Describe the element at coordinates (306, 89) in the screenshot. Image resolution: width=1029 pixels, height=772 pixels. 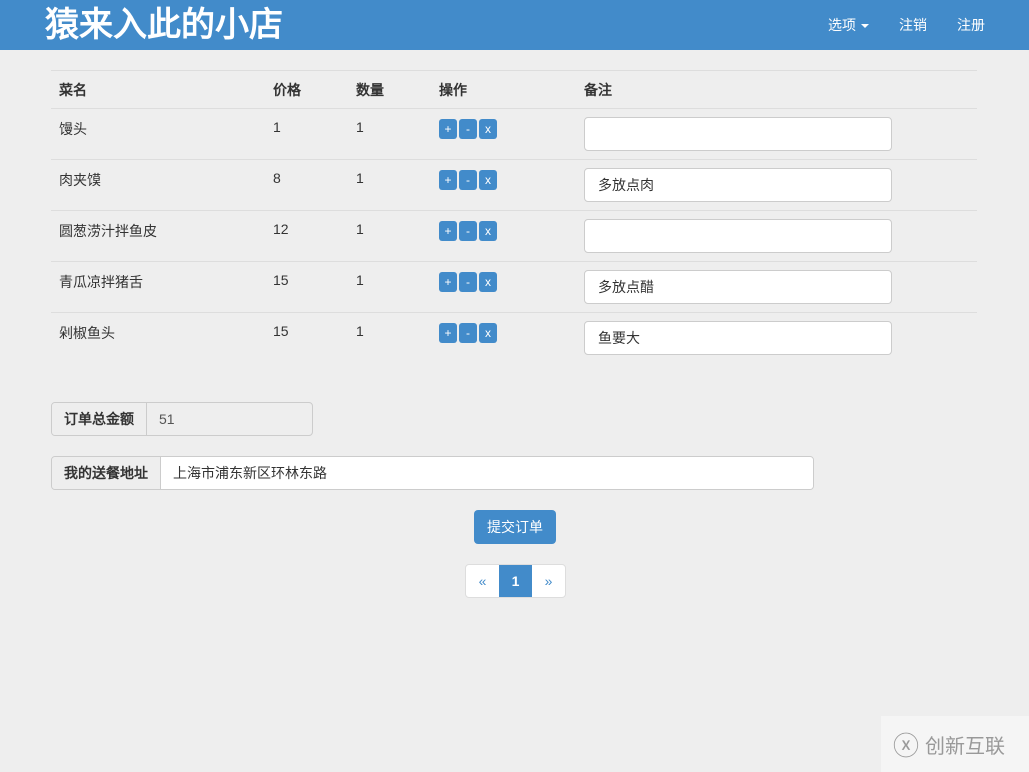
I see `column-header: 价格` at that location.